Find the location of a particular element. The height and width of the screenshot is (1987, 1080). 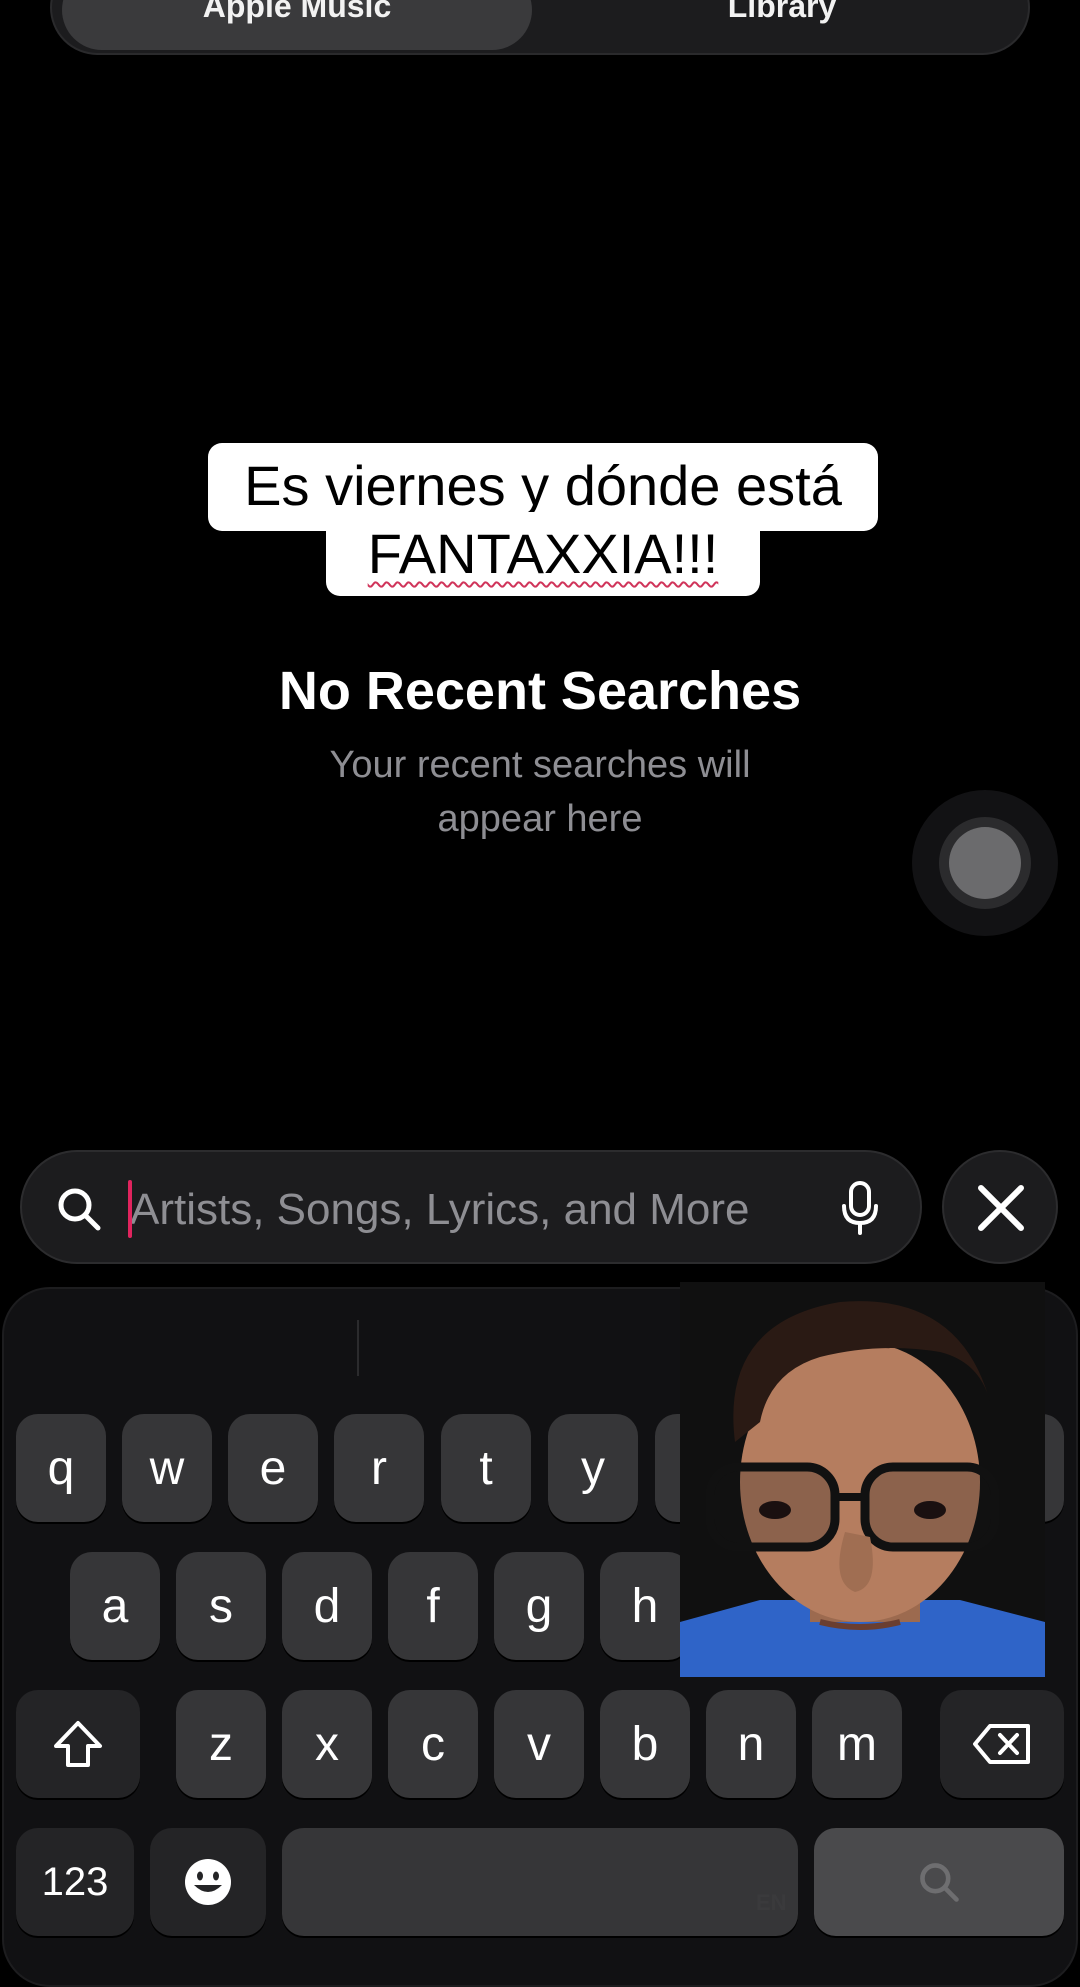

key-r: r is located at coordinates (379, 1468).